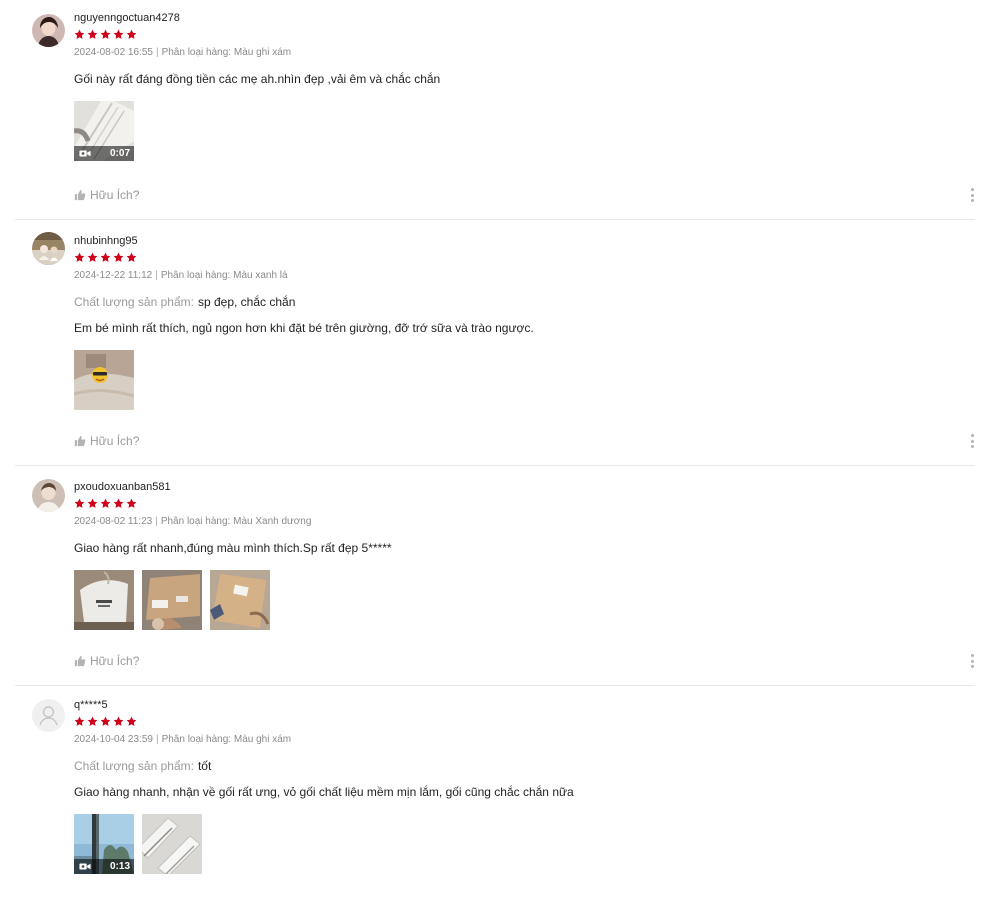  I want to click on review-date: 2024-10-04 23:59, so click(113, 739).